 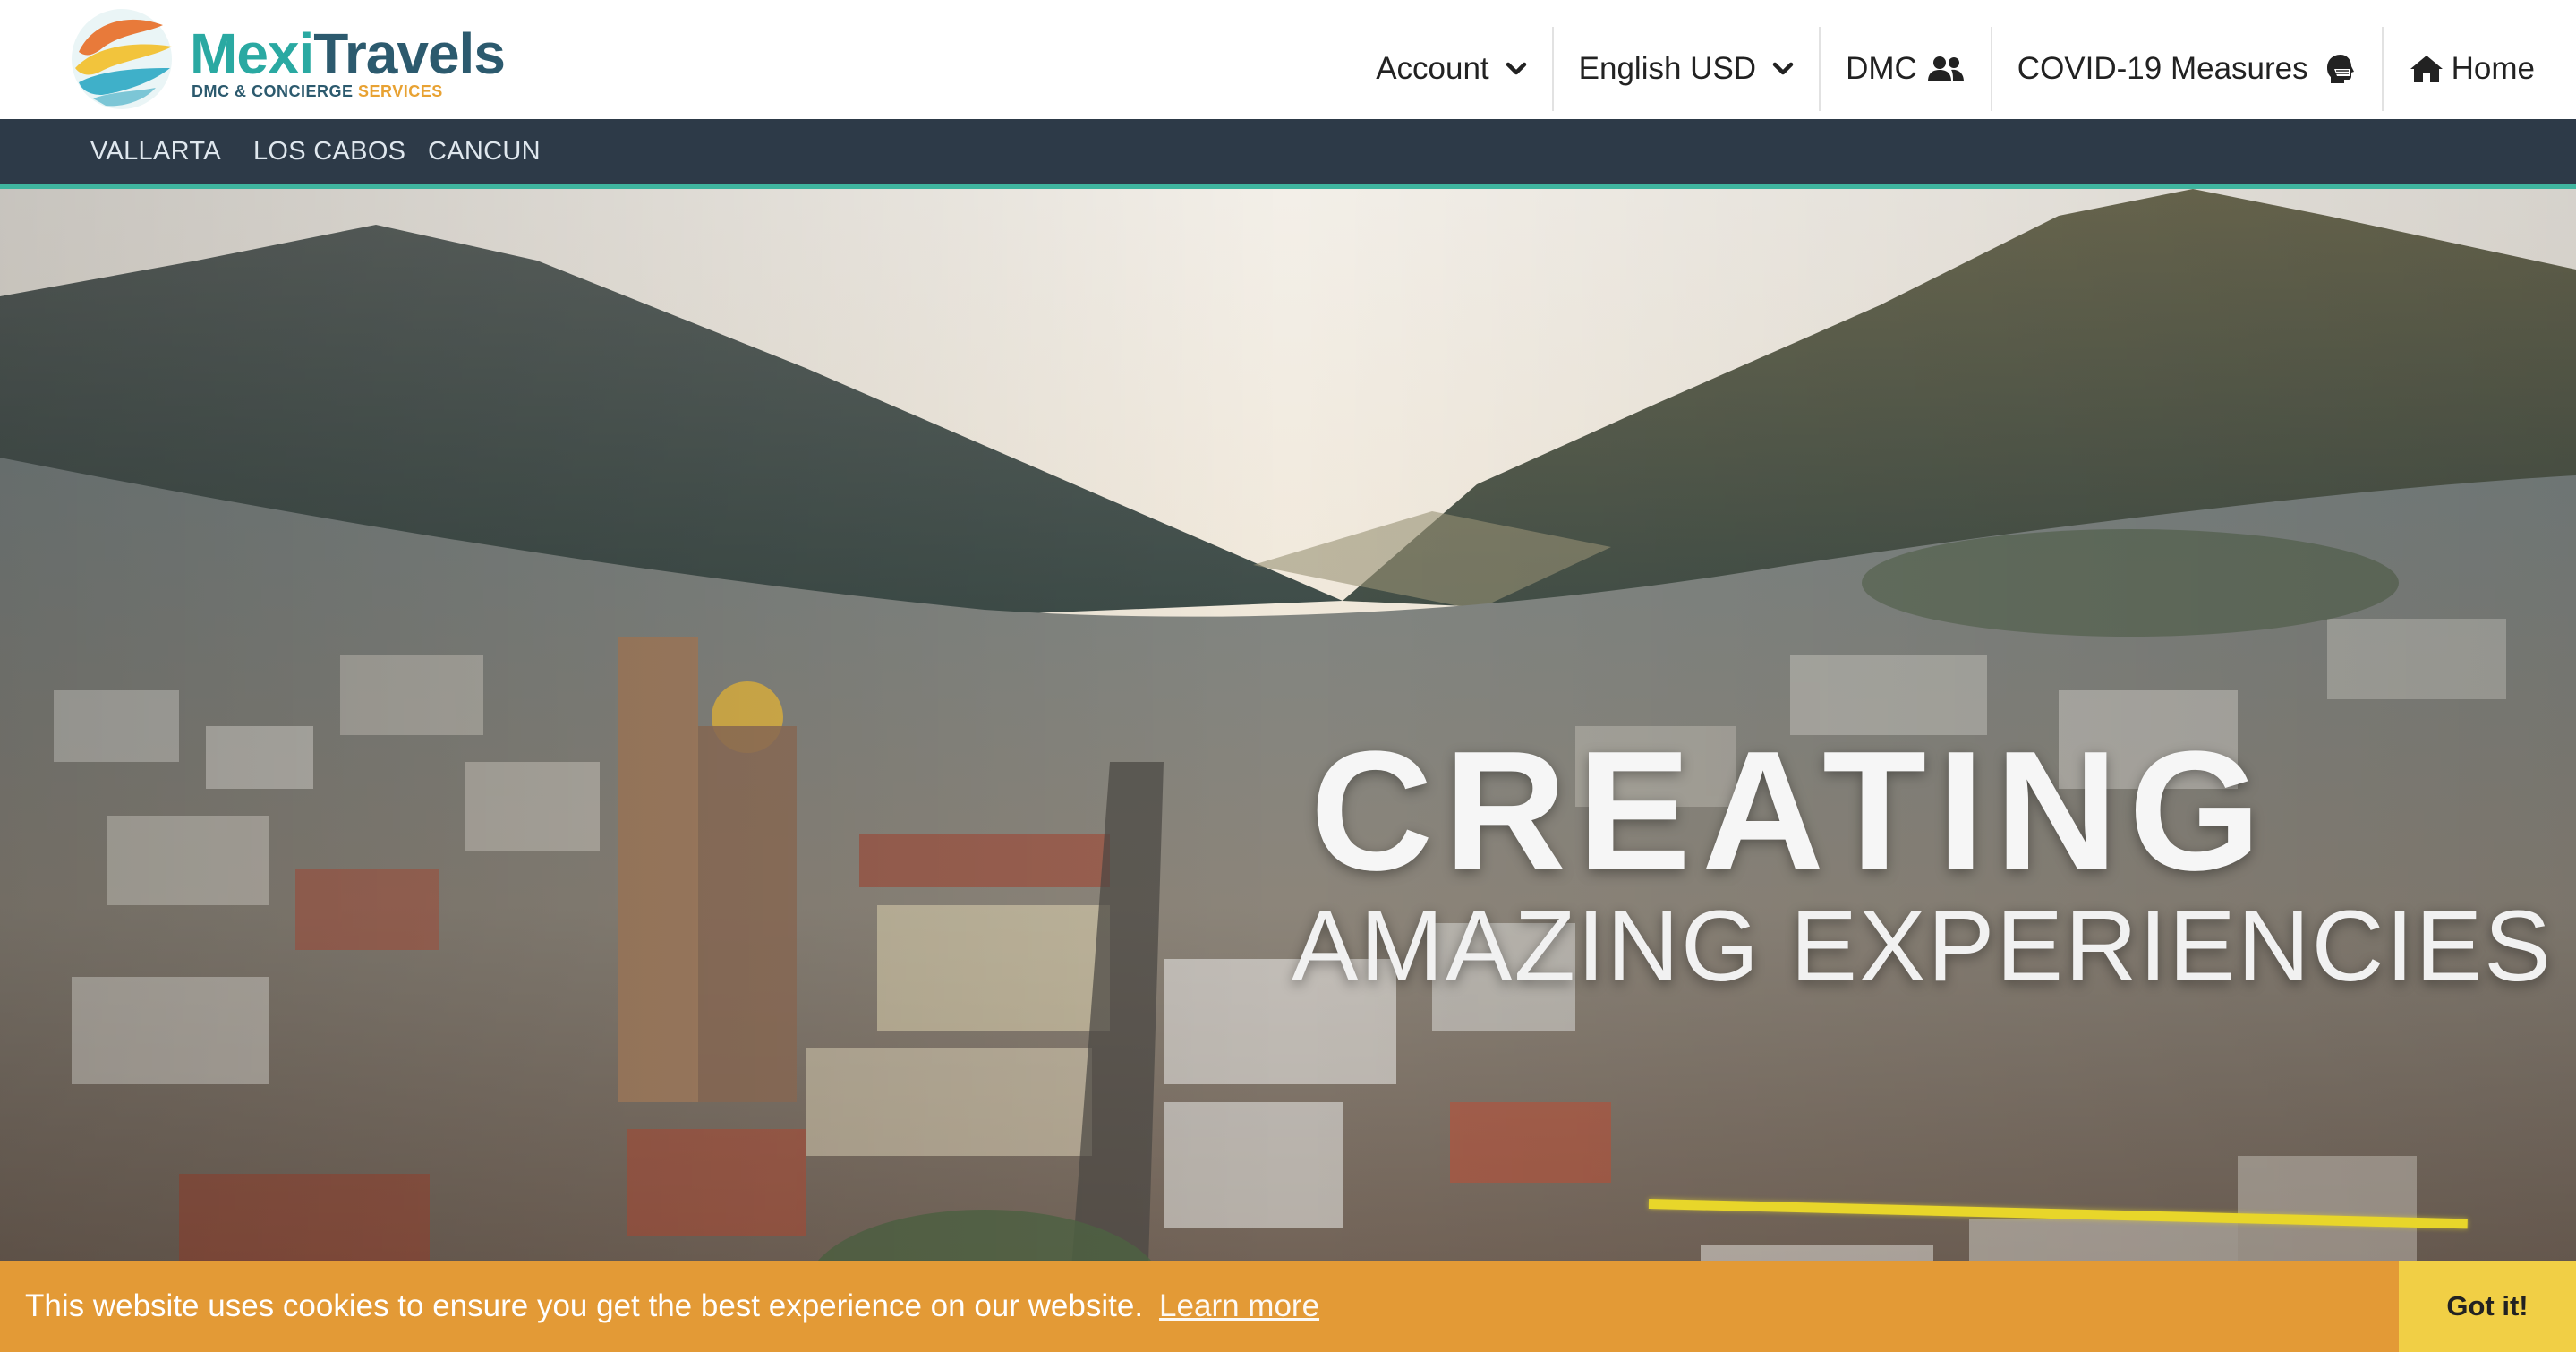 What do you see at coordinates (409, 53) in the screenshot?
I see `brand-name-part2: Travels` at bounding box center [409, 53].